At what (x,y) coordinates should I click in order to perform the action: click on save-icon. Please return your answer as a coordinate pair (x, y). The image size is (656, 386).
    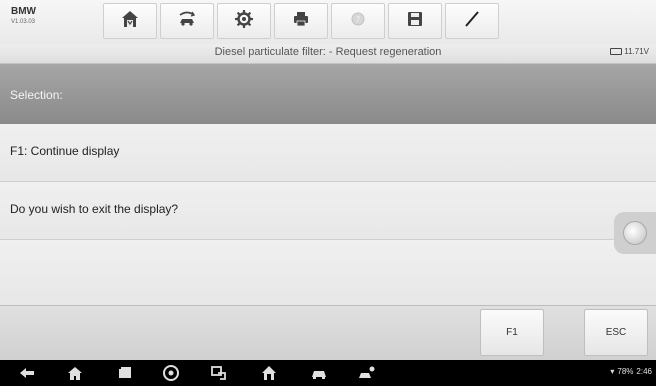
    Looking at the image, I should click on (415, 21).